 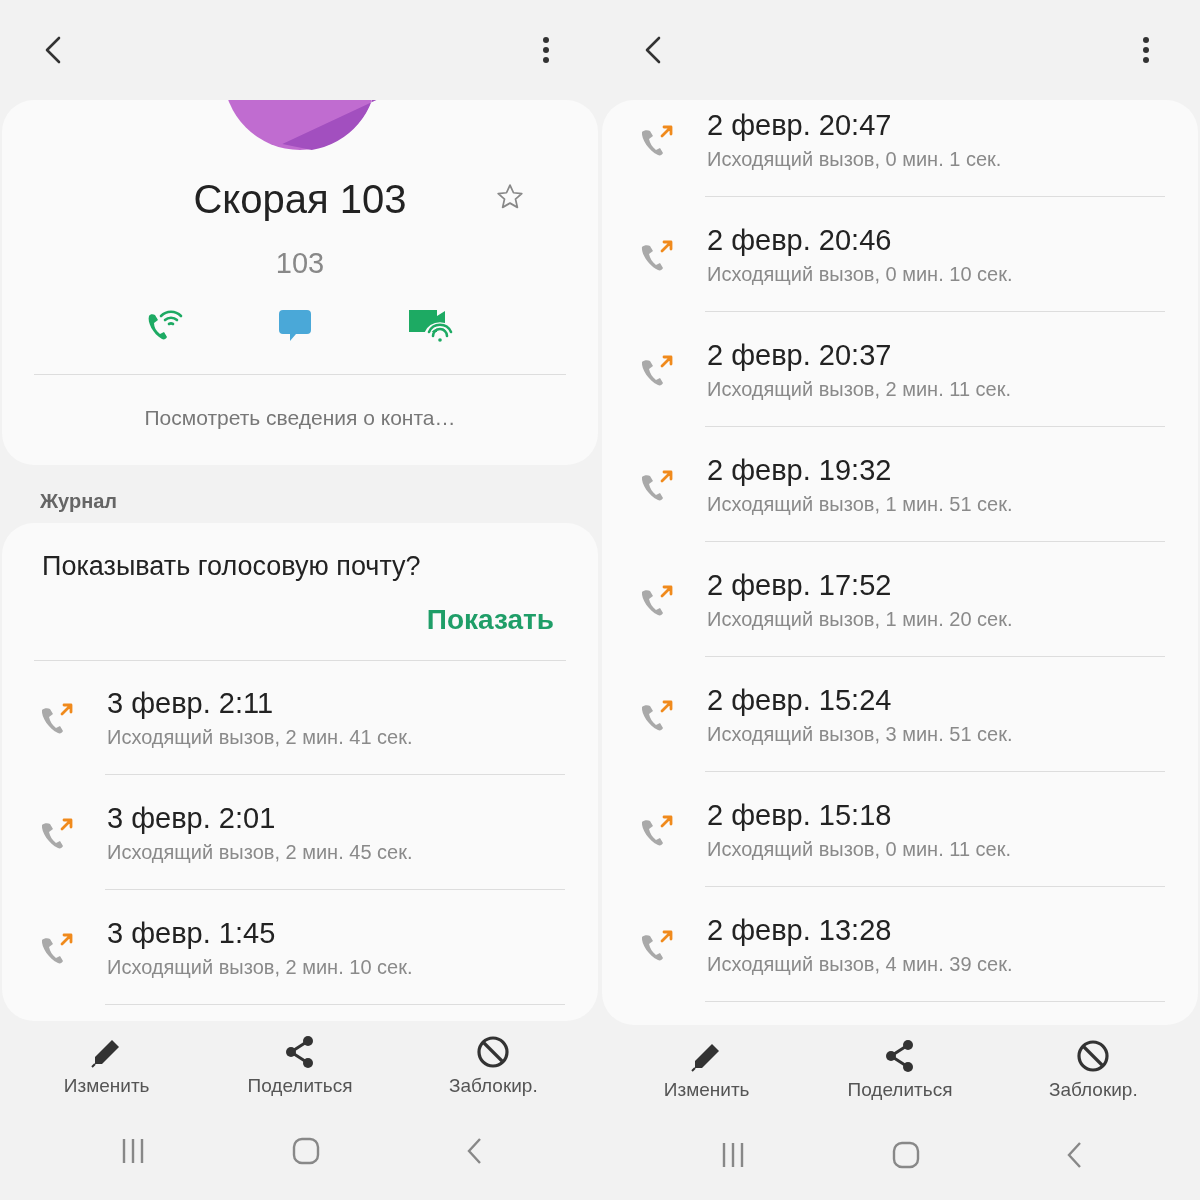 I want to click on voicemail-prompt: Показывать голосовую почту?, so click(x=232, y=566).